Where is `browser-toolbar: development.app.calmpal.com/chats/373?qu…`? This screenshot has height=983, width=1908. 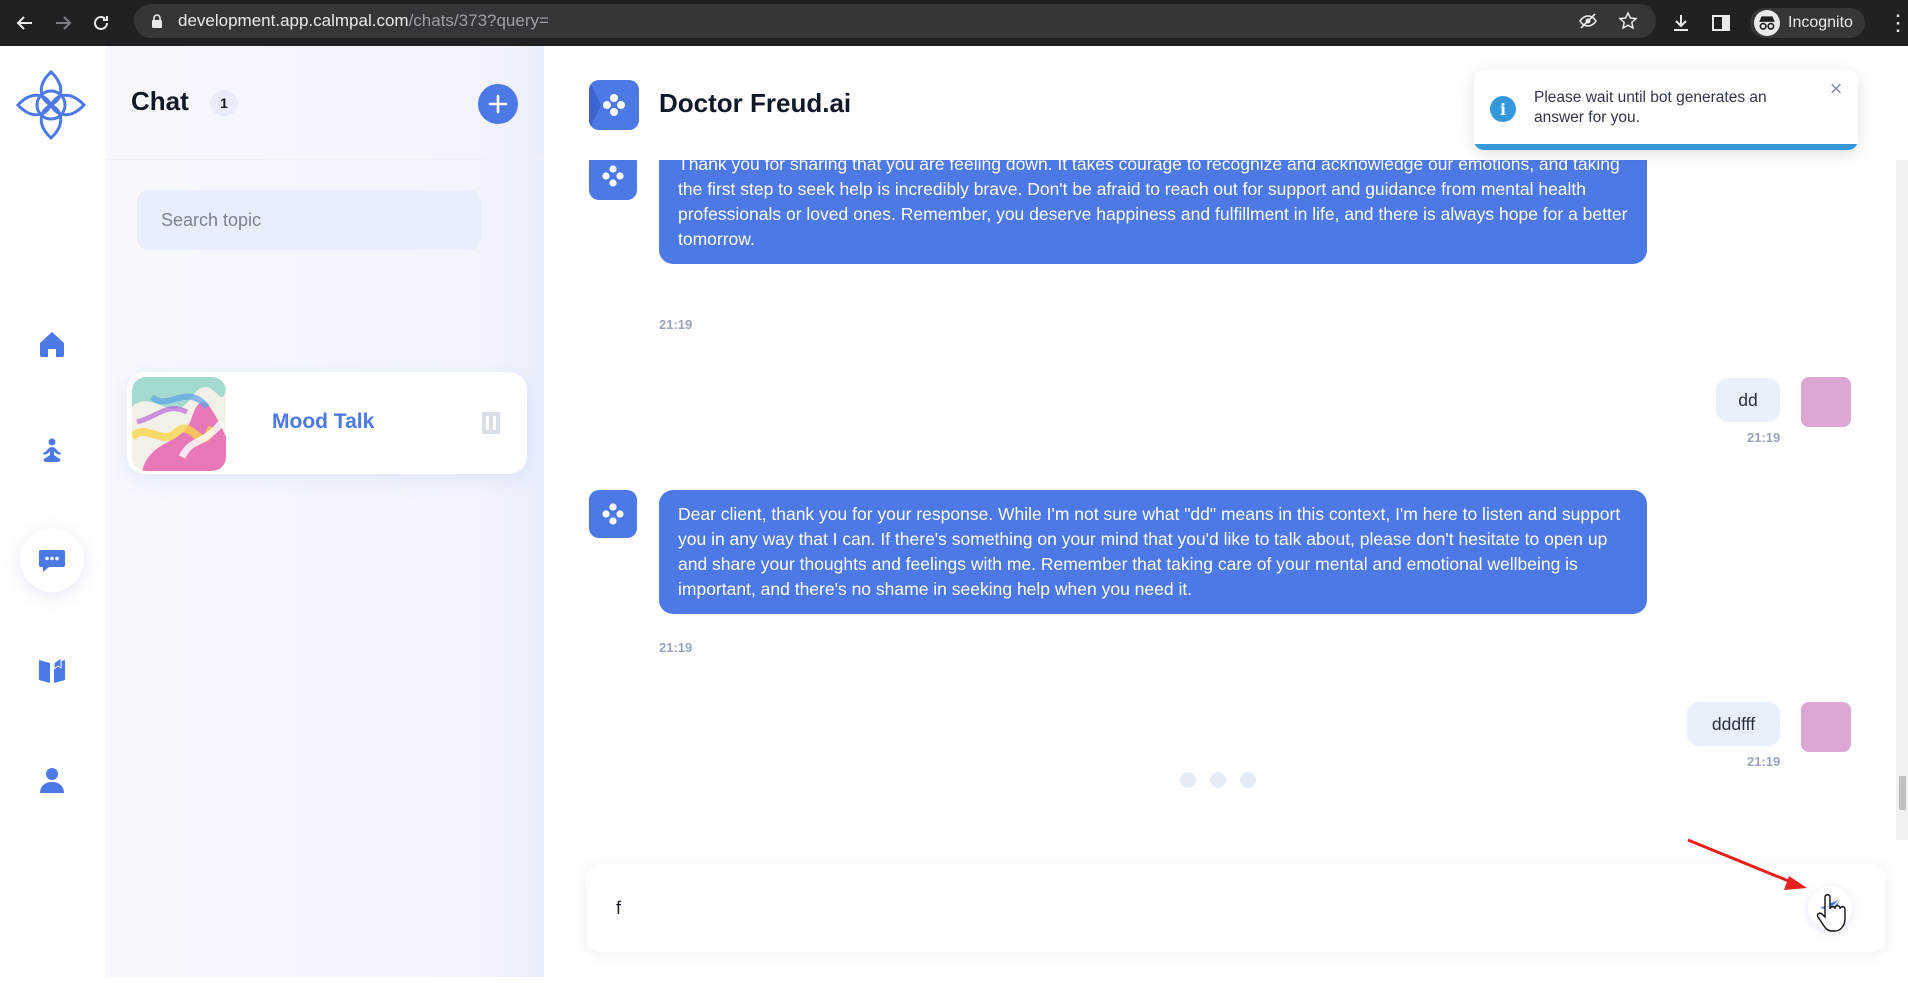
browser-toolbar: development.app.calmpal.com/chats/373?qu… is located at coordinates (954, 23).